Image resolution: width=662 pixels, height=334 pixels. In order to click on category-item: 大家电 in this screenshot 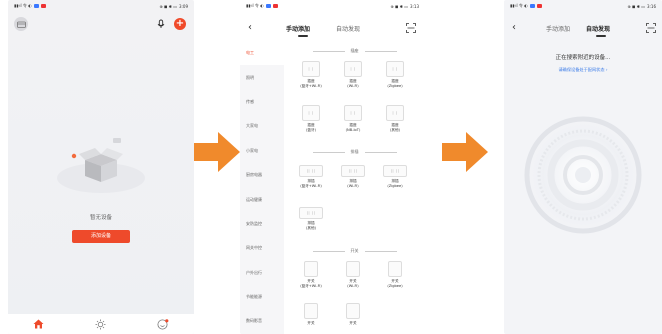, I will do `click(262, 126)`.